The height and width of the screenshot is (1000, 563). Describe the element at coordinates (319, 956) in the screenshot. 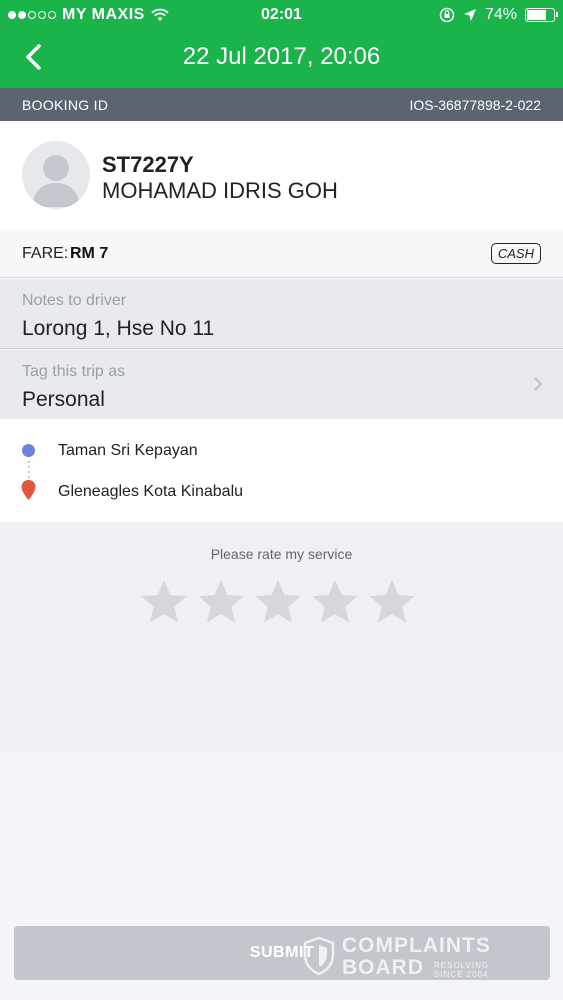

I see `shield-icon` at that location.